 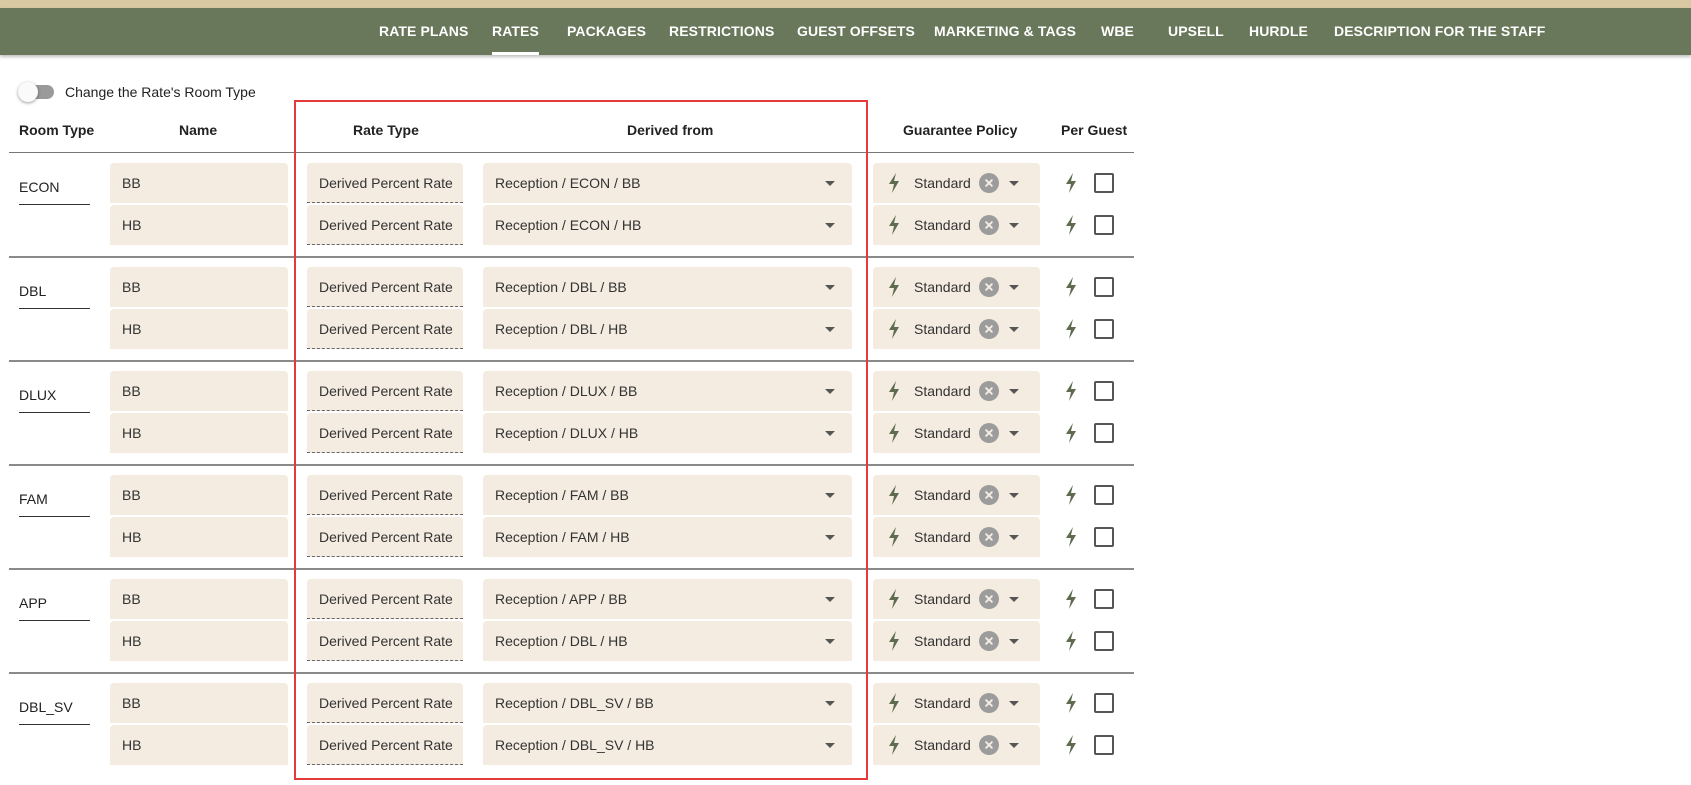 I want to click on derived-from-select: Reception / FAM / HB, so click(x=667, y=537).